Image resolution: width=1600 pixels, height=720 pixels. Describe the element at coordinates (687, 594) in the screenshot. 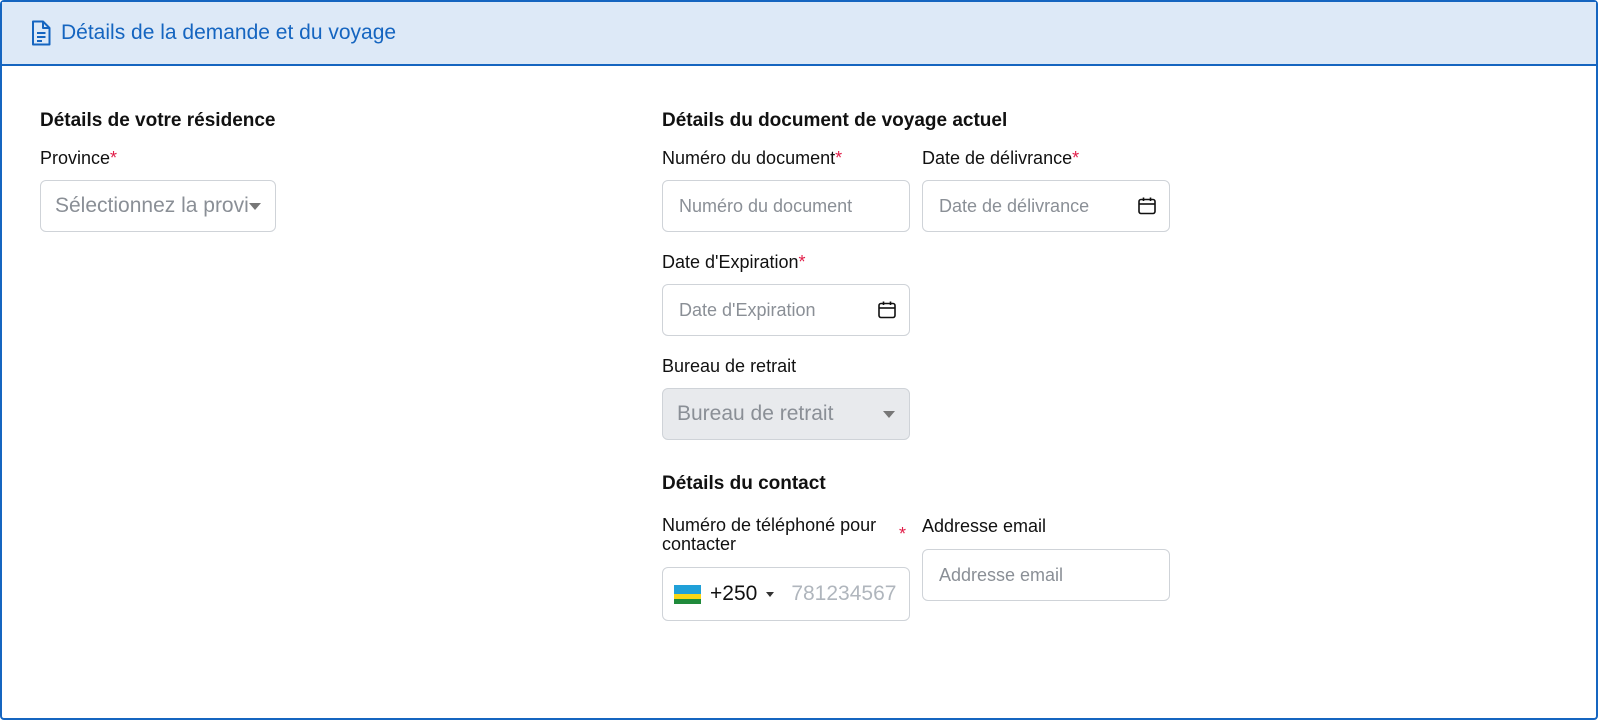

I see `rwanda-flag-icon` at that location.